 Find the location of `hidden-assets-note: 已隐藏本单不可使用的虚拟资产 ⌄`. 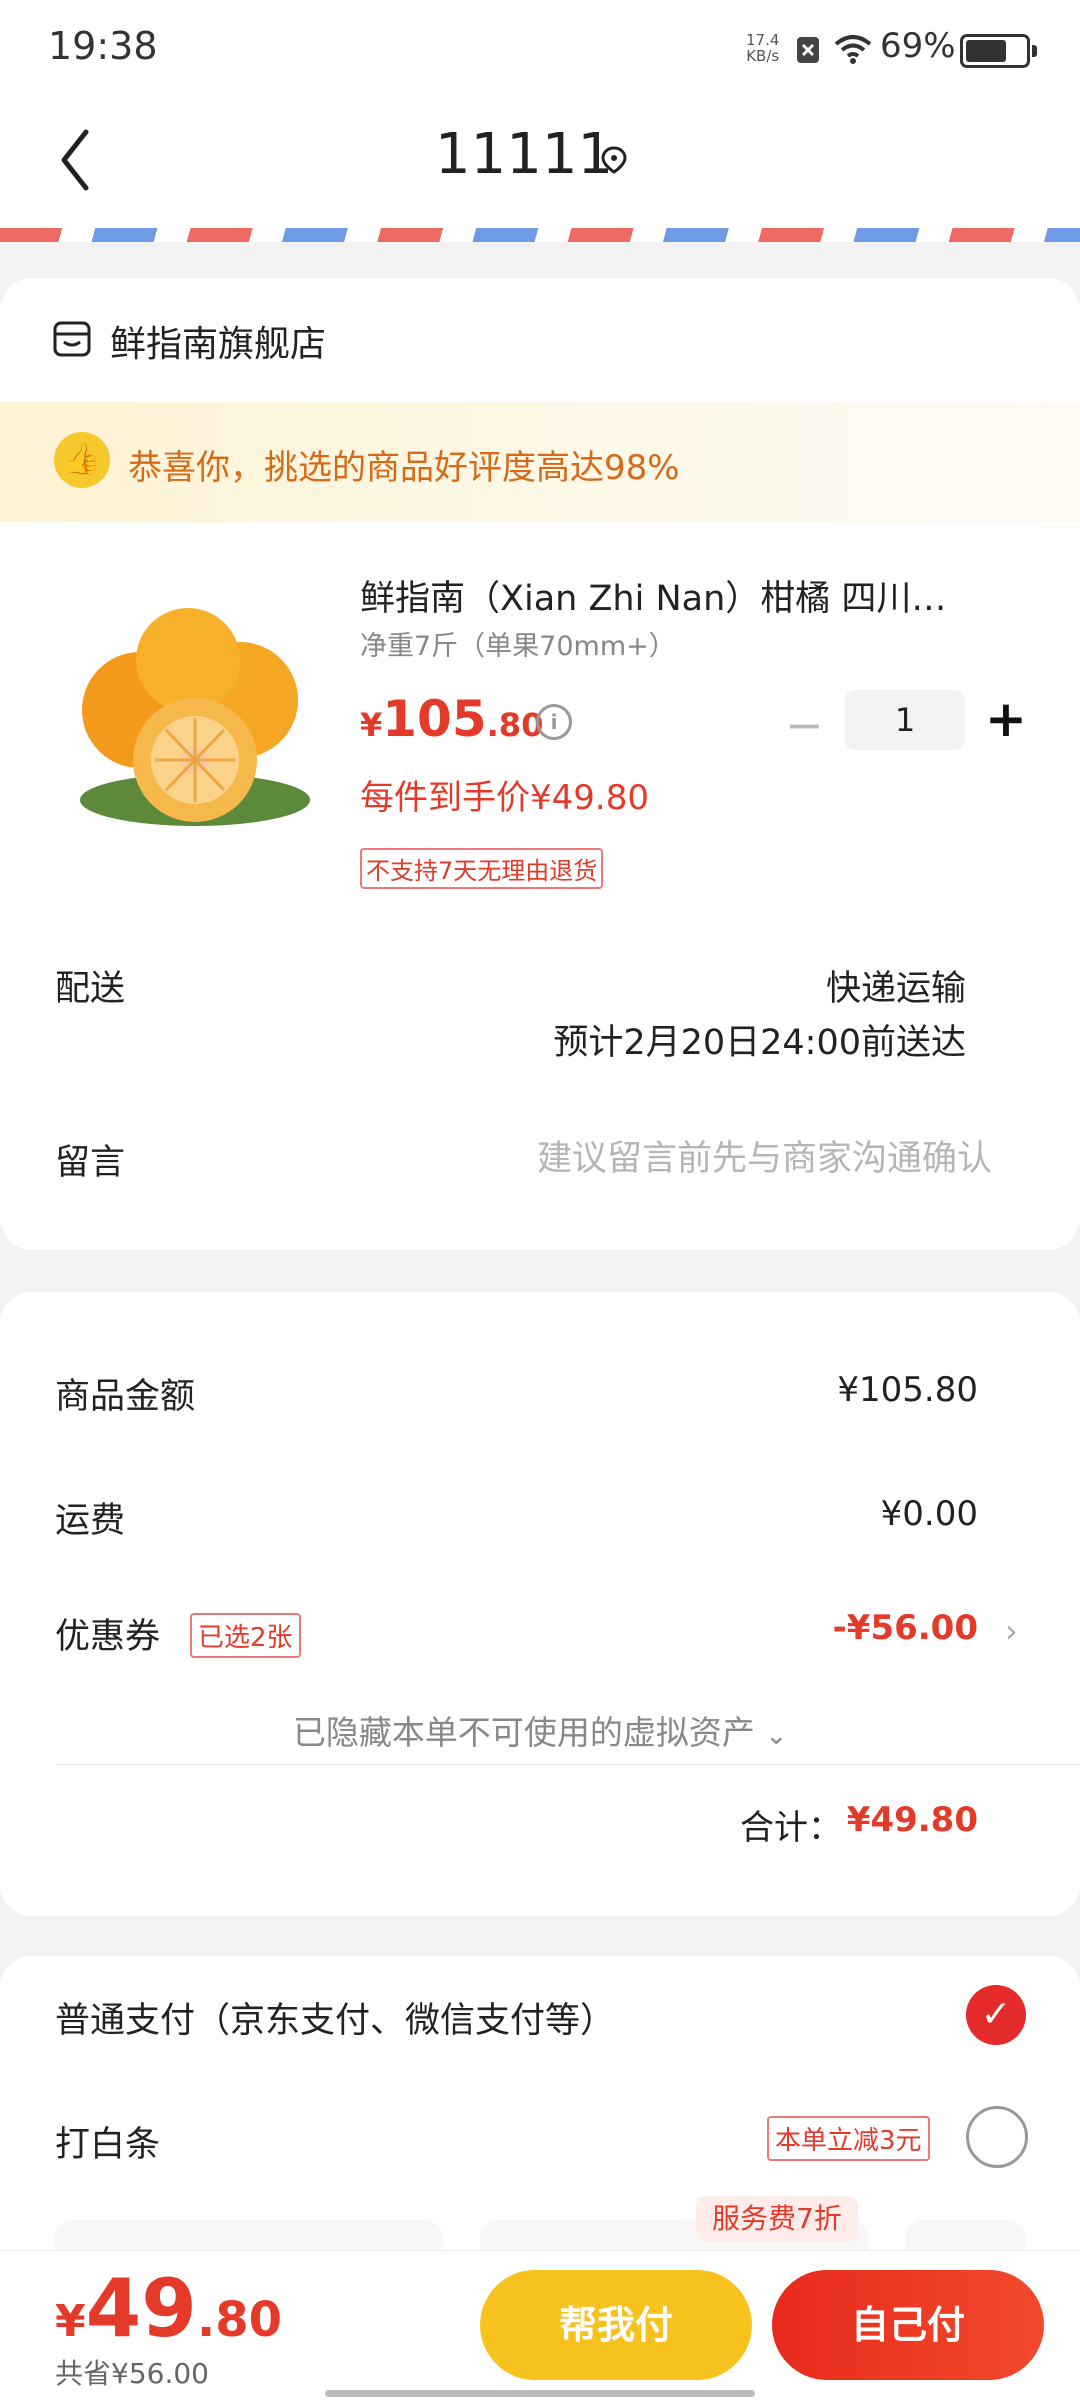

hidden-assets-note: 已隐藏本单不可使用的虚拟资产 ⌄ is located at coordinates (540, 1730).